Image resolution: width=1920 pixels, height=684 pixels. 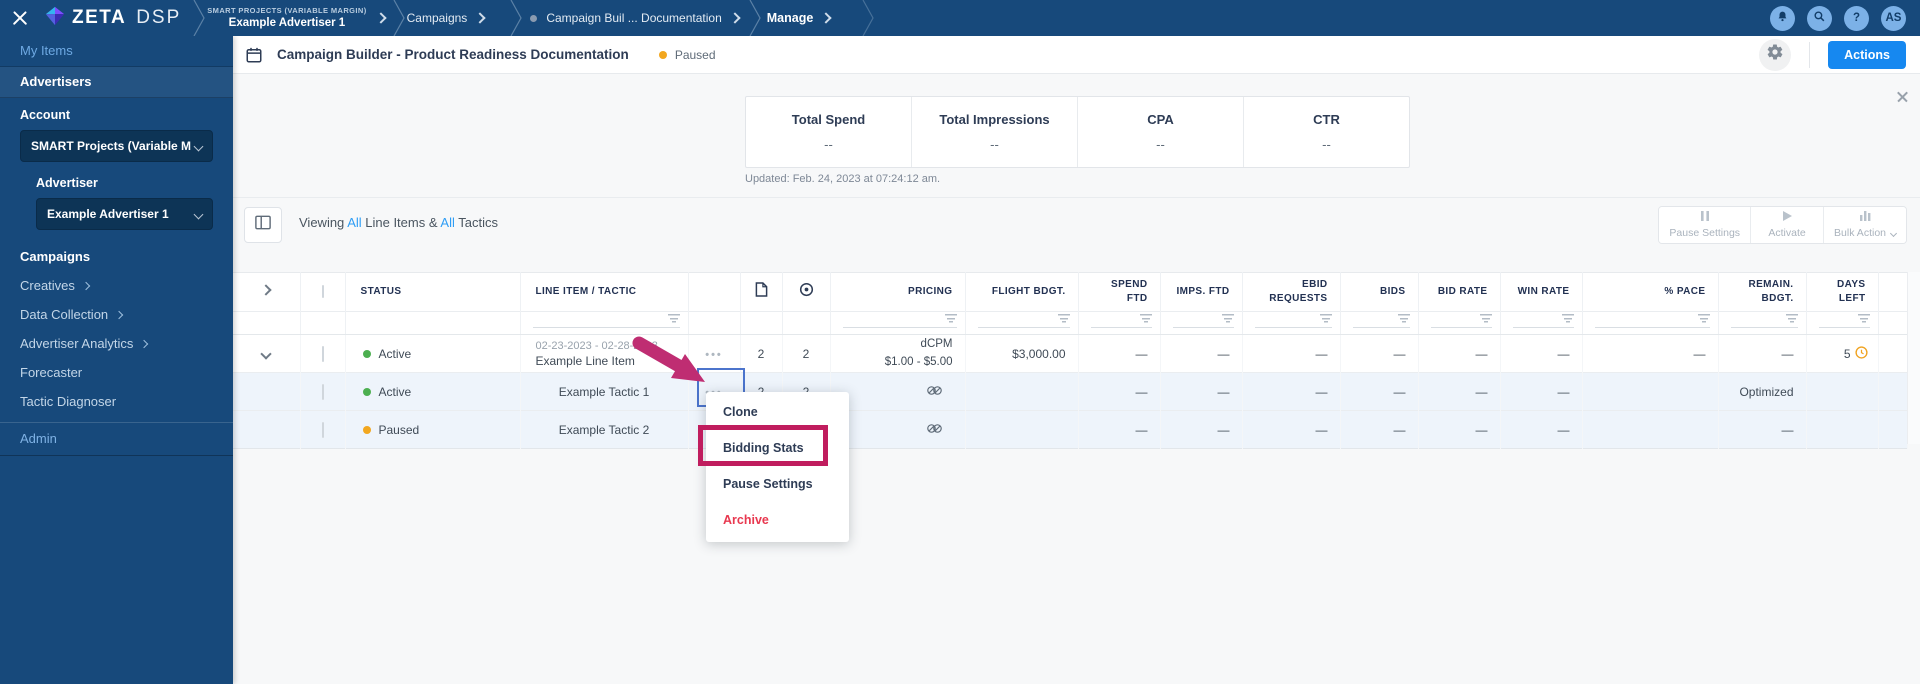 I want to click on sidebar-item-admin: Admin, so click(x=116, y=439).